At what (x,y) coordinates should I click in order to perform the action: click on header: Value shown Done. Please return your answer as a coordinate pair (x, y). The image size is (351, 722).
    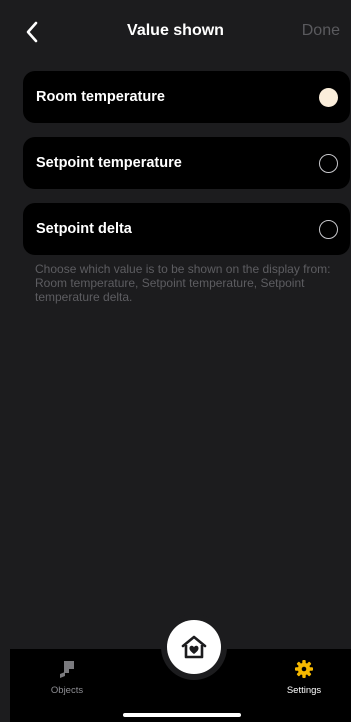
    Looking at the image, I should click on (175, 32).